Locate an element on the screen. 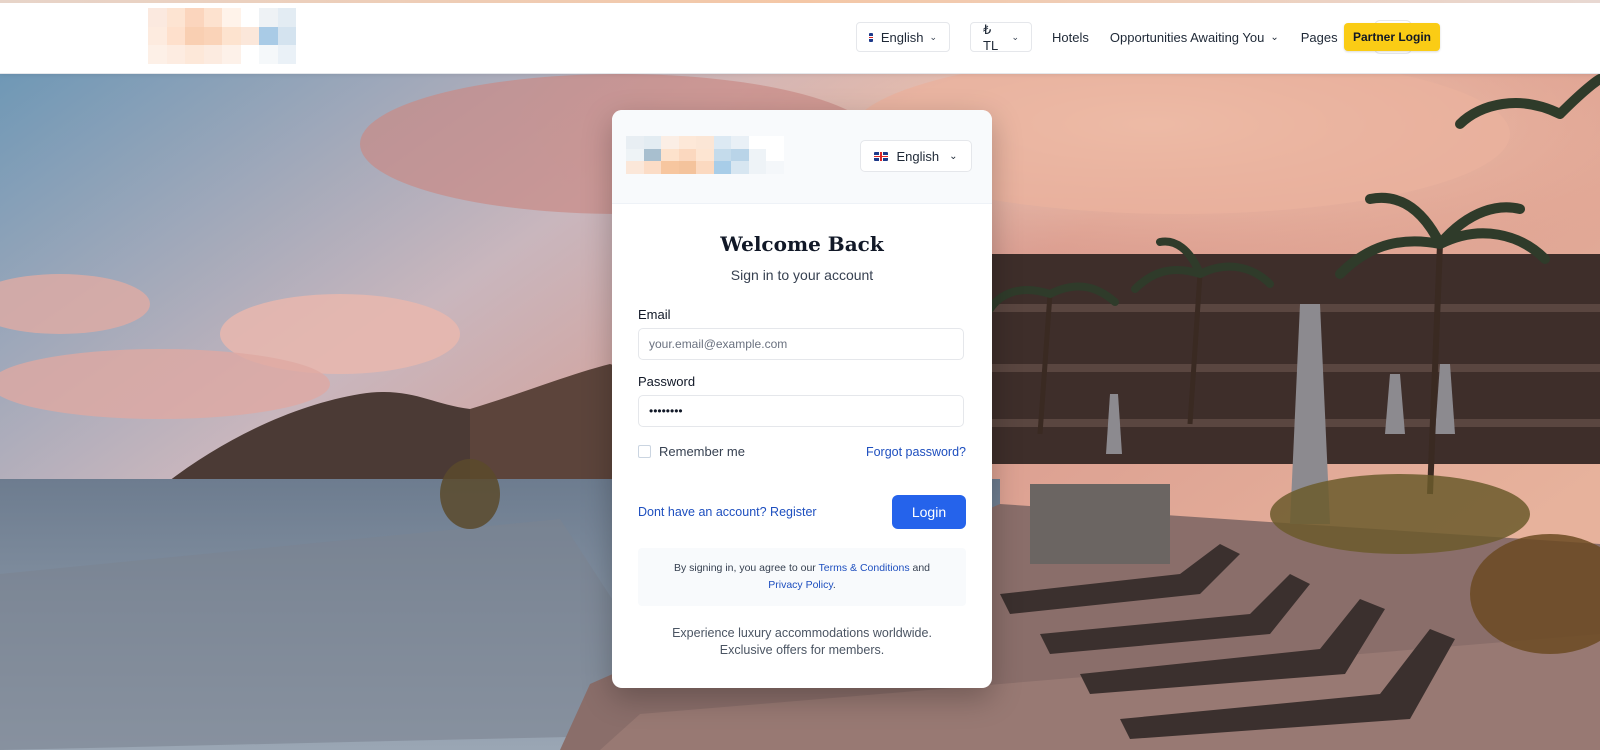 This screenshot has width=1600, height=750. site-logo is located at coordinates (222, 36).